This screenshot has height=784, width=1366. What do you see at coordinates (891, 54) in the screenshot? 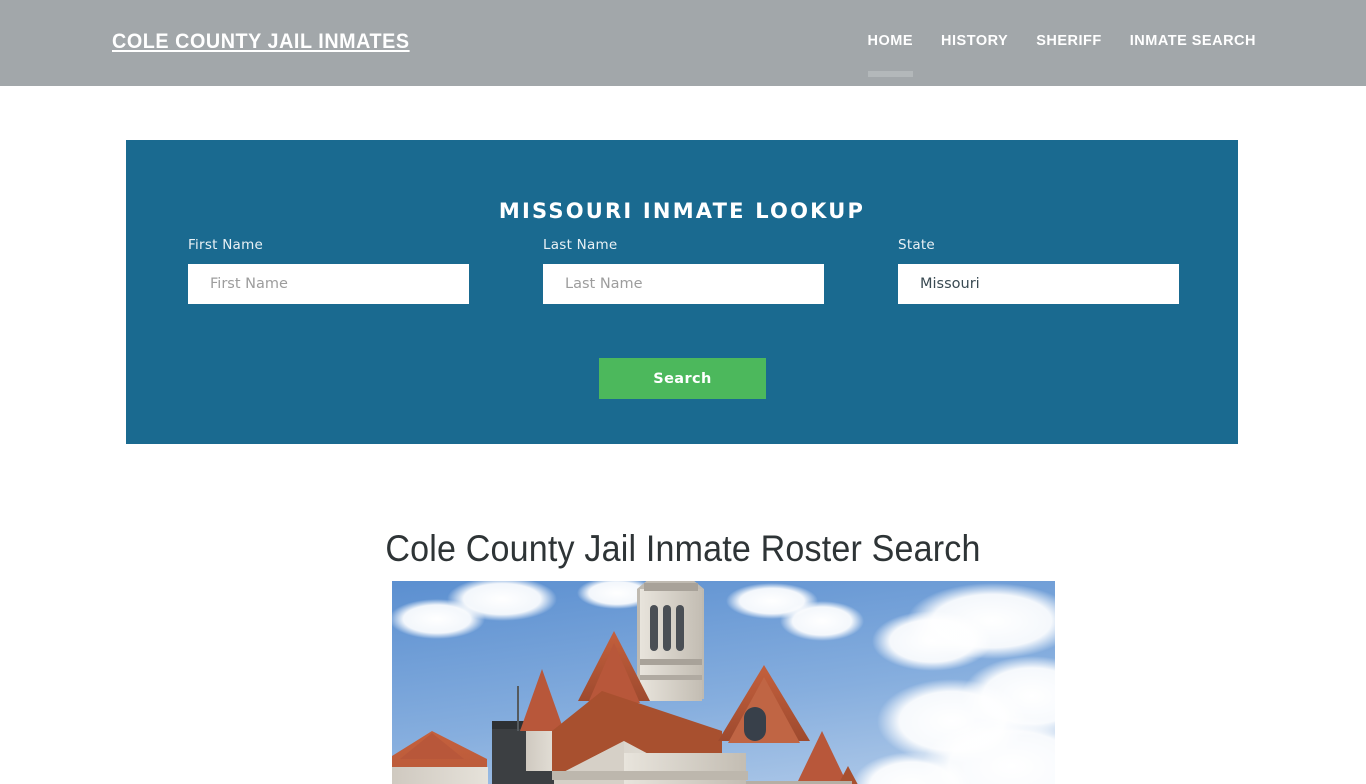
I see `nav-item-home: HOME` at bounding box center [891, 54].